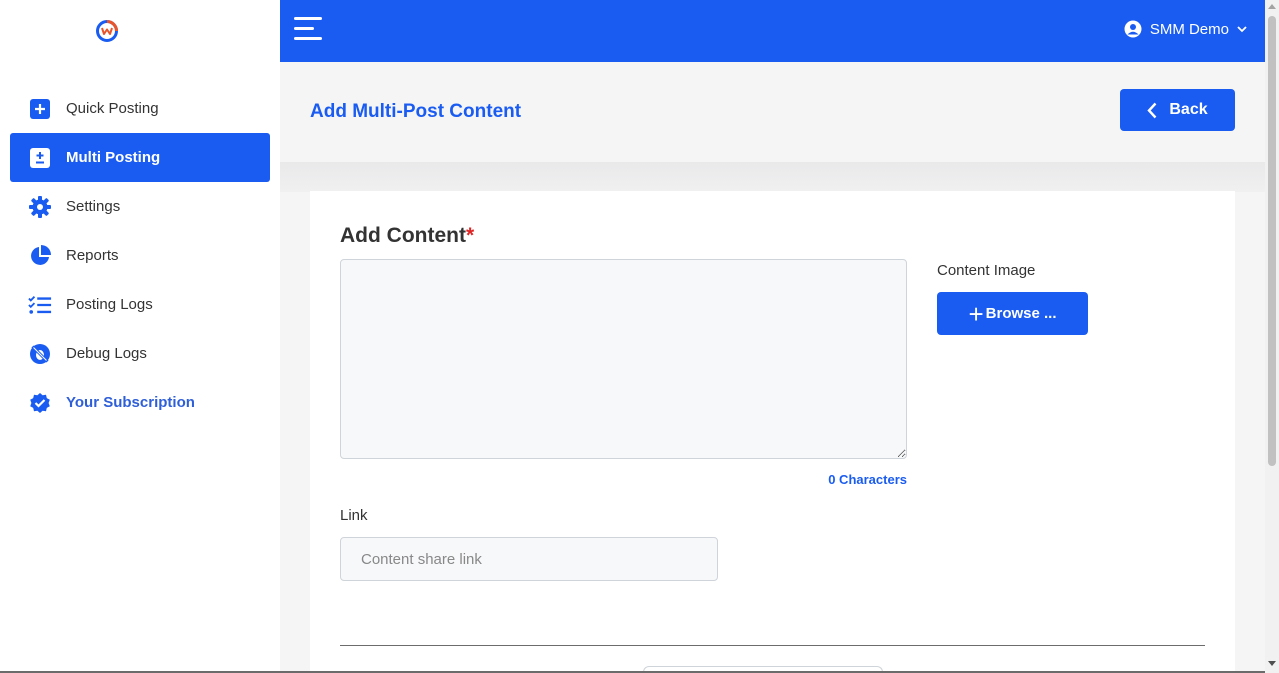 This screenshot has width=1279, height=673. What do you see at coordinates (93, 206) in the screenshot?
I see `sidebar-item-label: Settings` at bounding box center [93, 206].